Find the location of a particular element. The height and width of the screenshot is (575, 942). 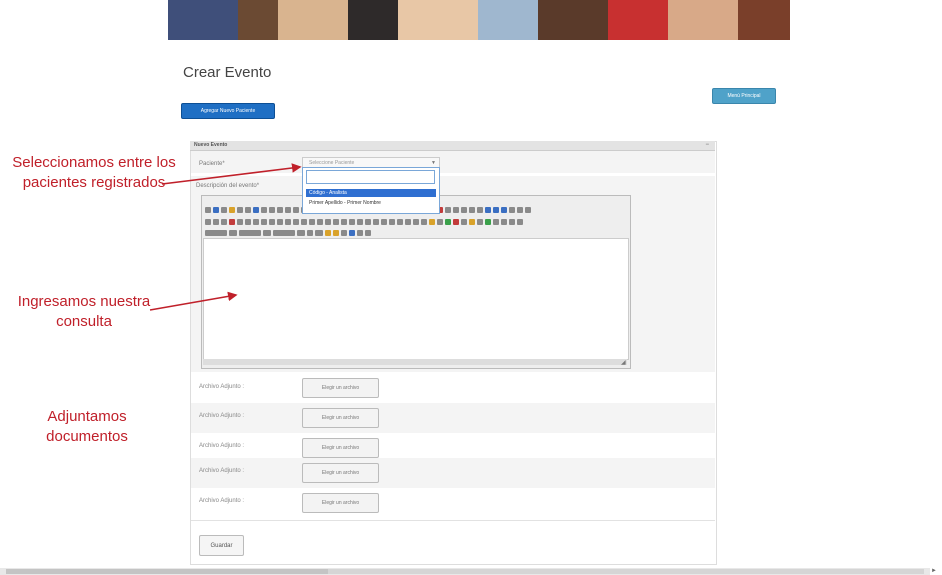

arrow-to-editor is located at coordinates (193, 301).